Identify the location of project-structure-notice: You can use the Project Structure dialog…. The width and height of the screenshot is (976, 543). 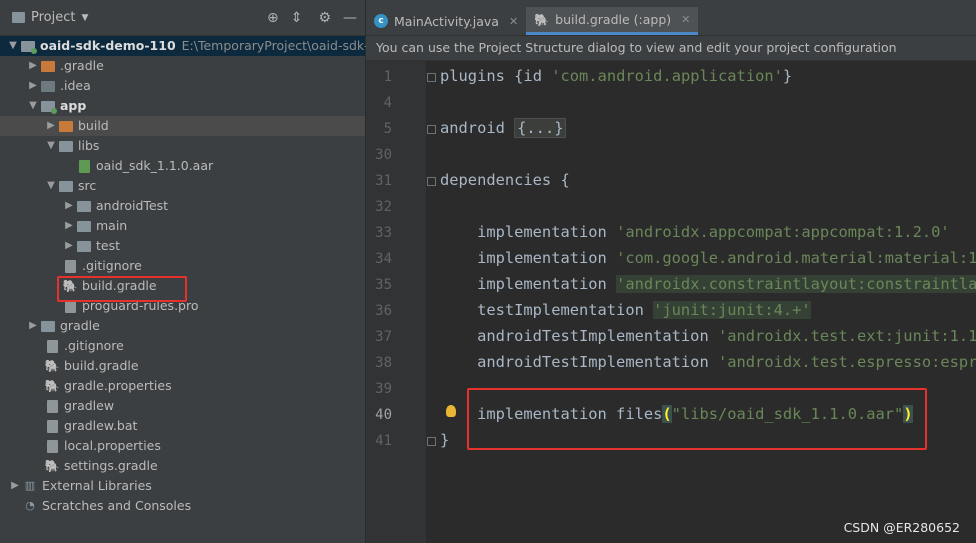
(671, 48).